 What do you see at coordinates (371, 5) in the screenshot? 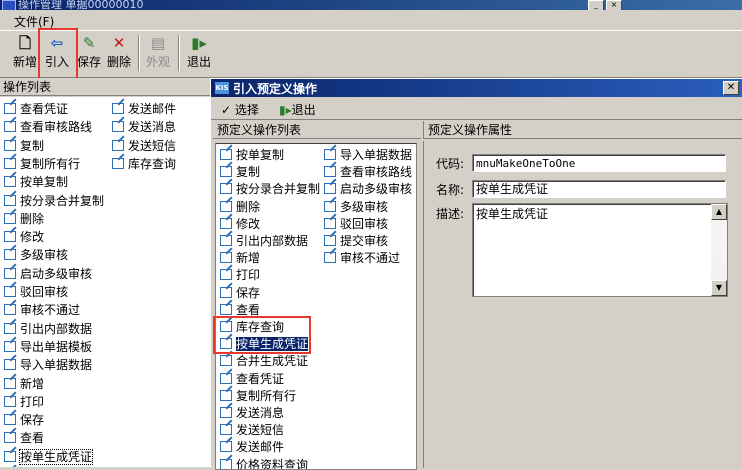
I see `main-title-bar: 操作管理 单据00000010 _ ×` at bounding box center [371, 5].